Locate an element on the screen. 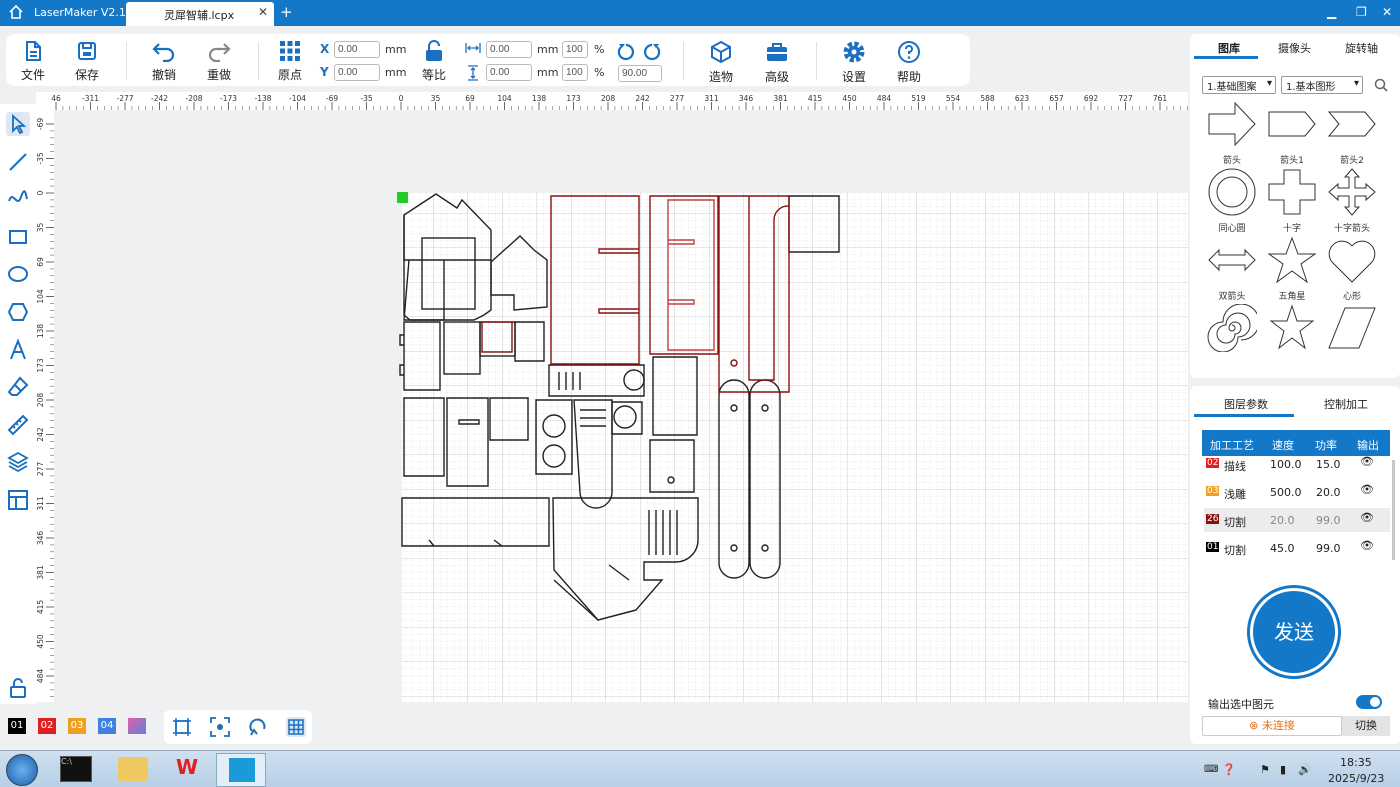 Image resolution: width=1400 pixels, height=787 pixels. layers-tool-icon is located at coordinates (18, 462).